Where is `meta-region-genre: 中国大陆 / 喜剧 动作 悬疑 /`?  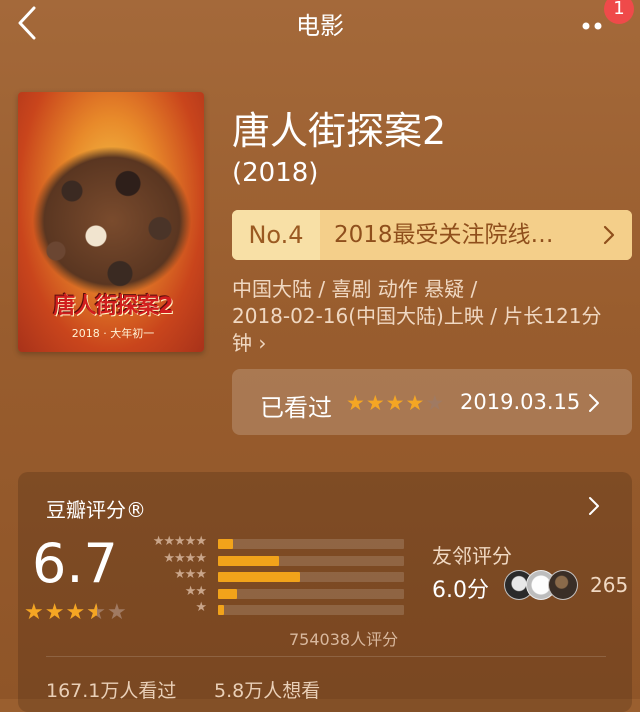
meta-region-genre: 中国大陆 / 喜剧 动作 悬疑 / is located at coordinates (355, 289).